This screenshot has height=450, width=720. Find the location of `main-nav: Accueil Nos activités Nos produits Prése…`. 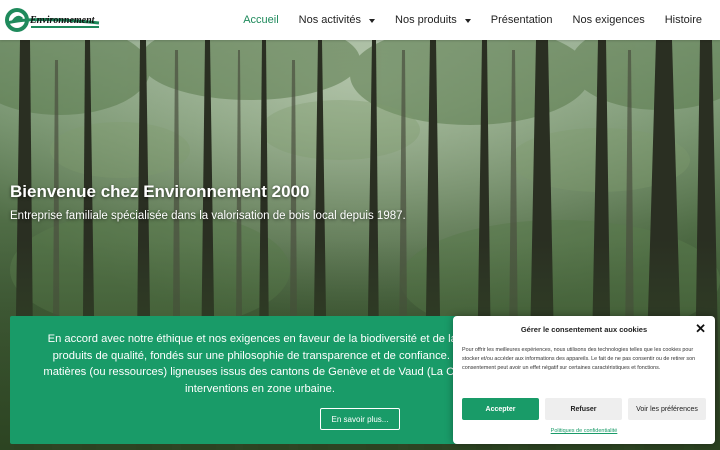

main-nav: Accueil Nos activités Nos produits Prése… is located at coordinates (481, 20).